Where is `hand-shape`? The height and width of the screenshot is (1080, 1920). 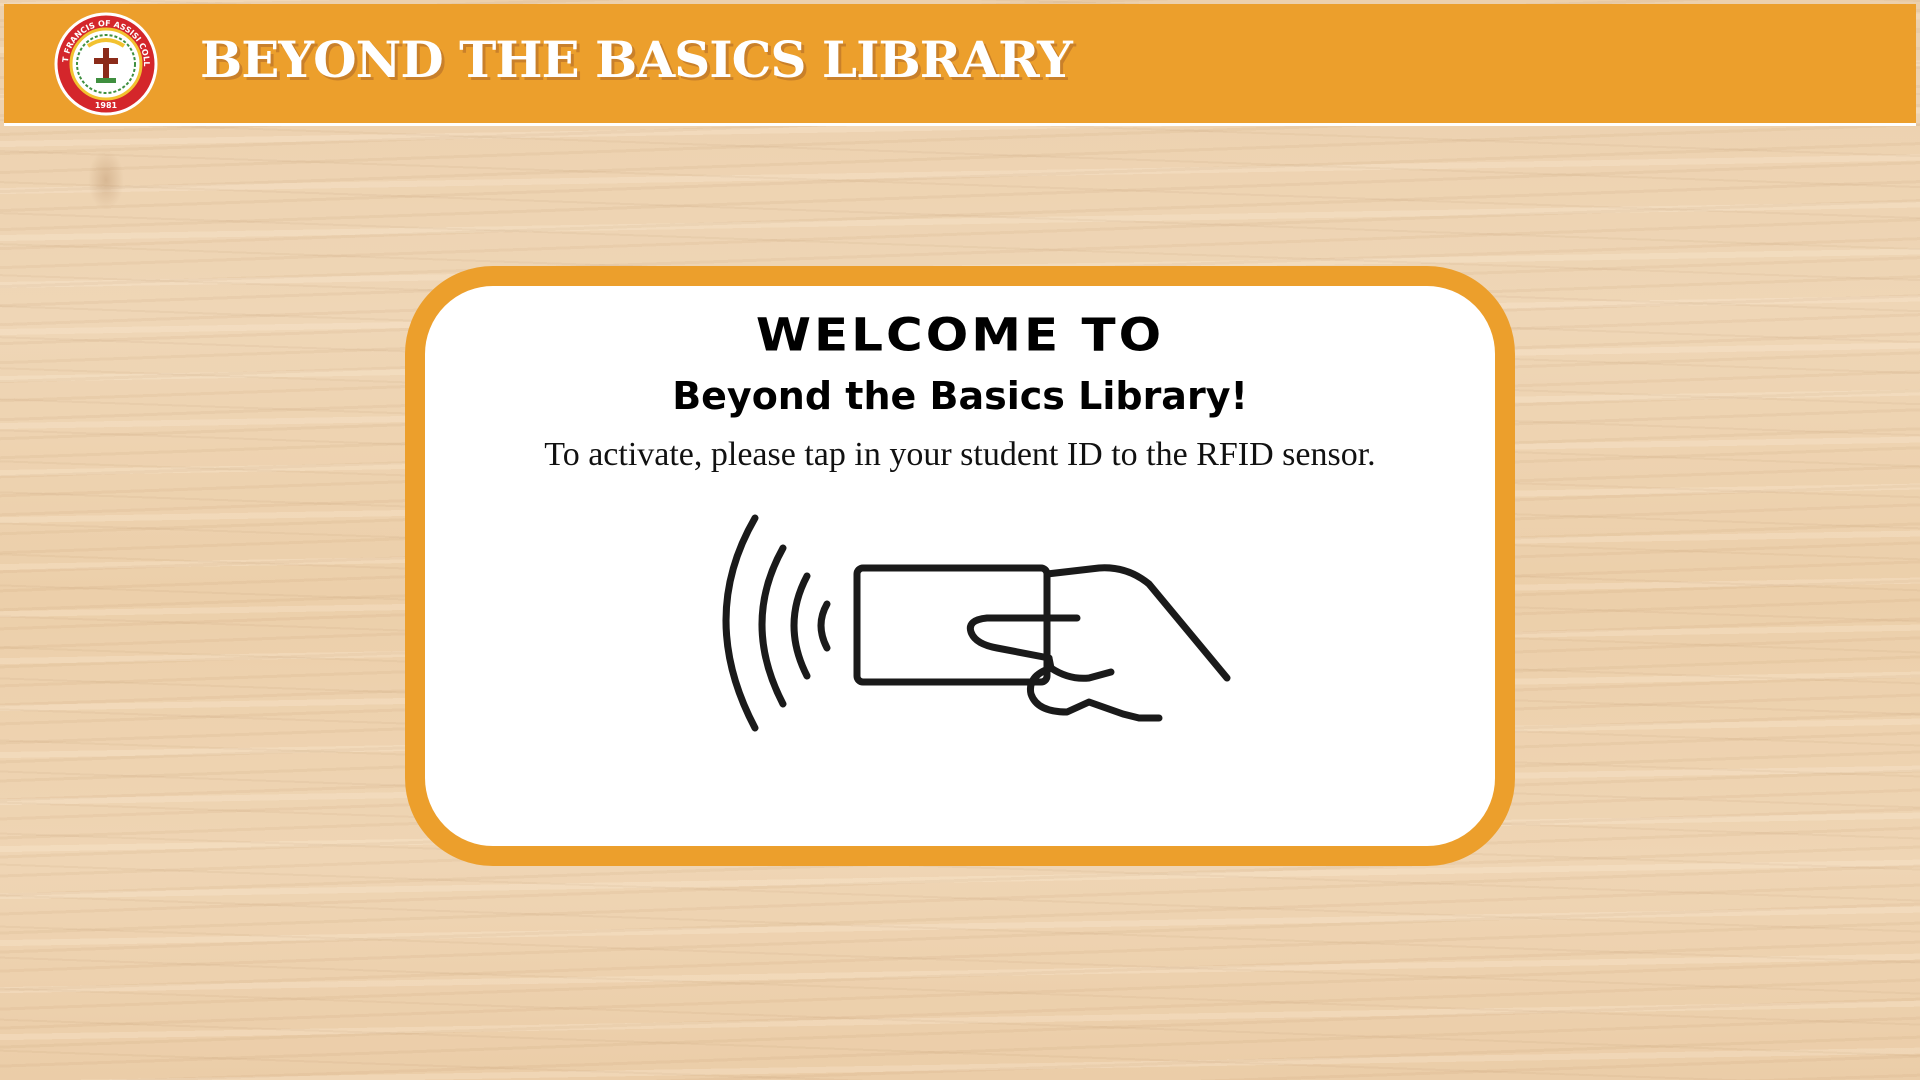
hand-shape is located at coordinates (1137, 623).